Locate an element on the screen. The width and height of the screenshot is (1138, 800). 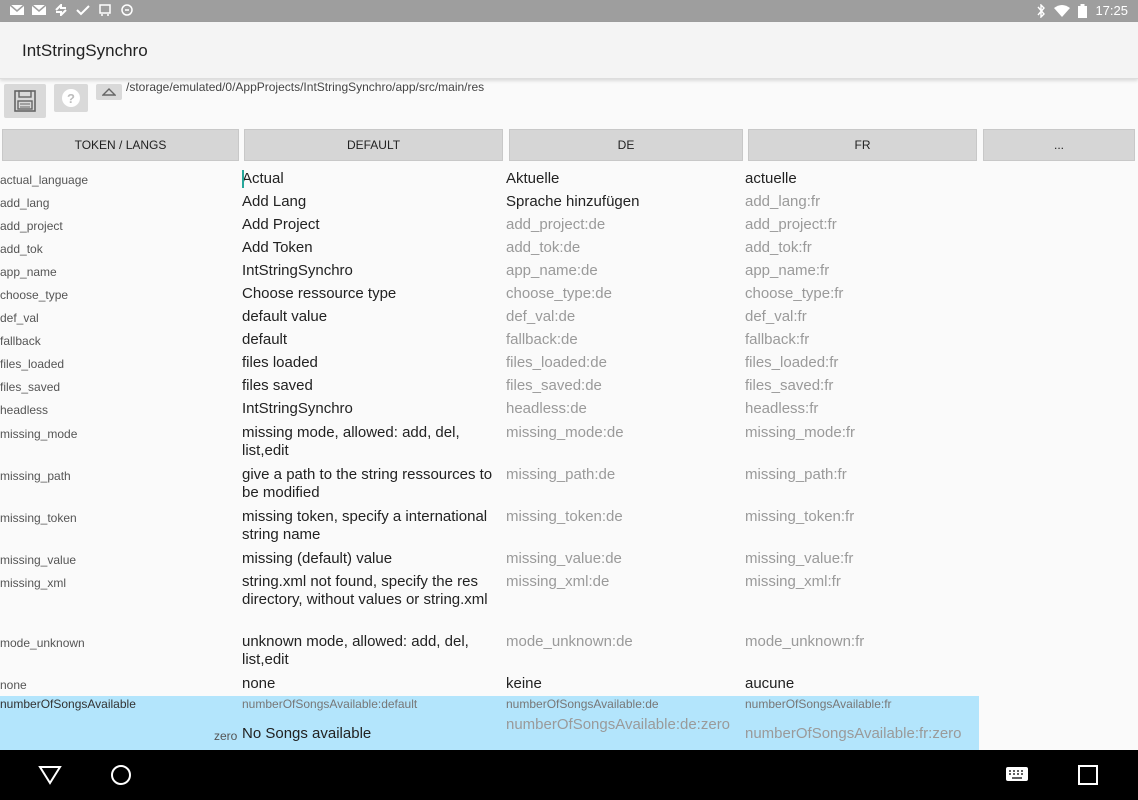
folder-up-button is located at coordinates (109, 92).